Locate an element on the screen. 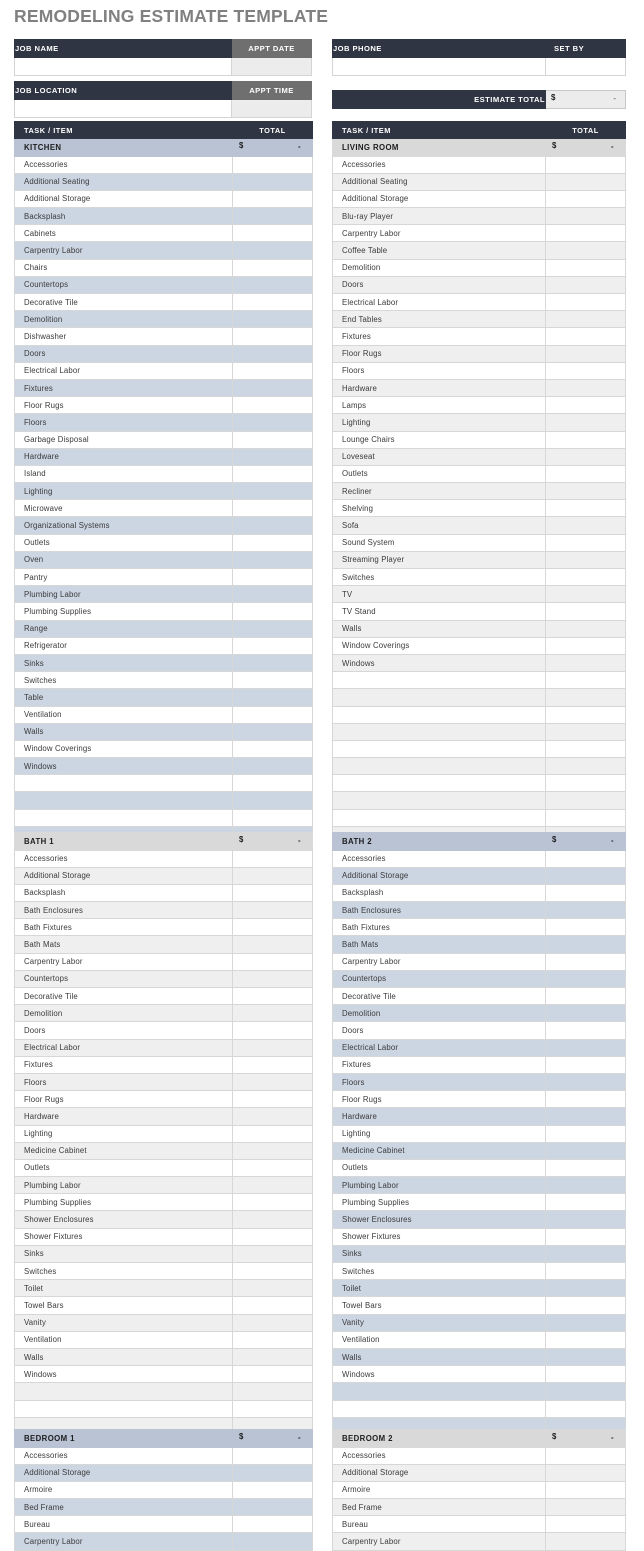  job-name-input is located at coordinates (123, 66).